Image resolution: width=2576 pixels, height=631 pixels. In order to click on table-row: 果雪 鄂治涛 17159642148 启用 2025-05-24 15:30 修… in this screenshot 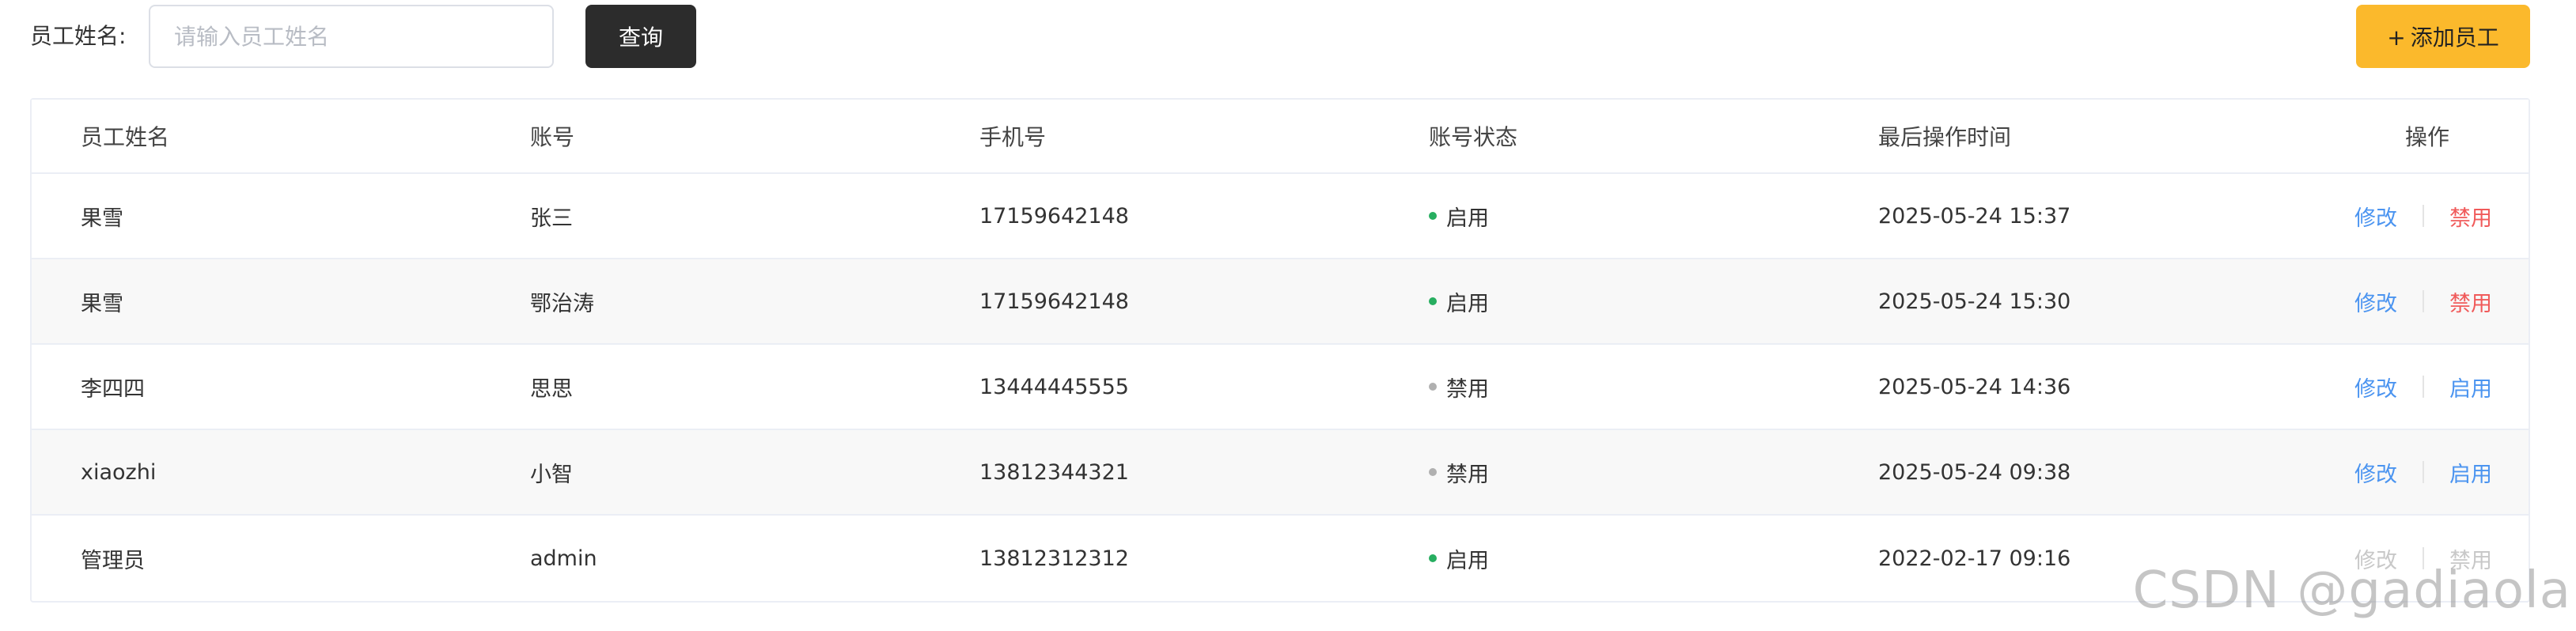, I will do `click(1280, 302)`.